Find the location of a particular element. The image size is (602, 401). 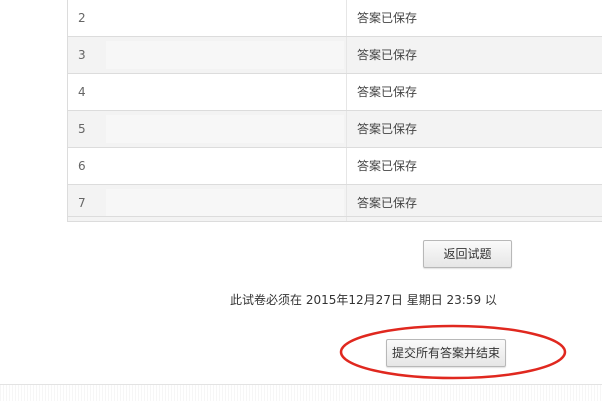

table-divider is located at coordinates (334, 216).